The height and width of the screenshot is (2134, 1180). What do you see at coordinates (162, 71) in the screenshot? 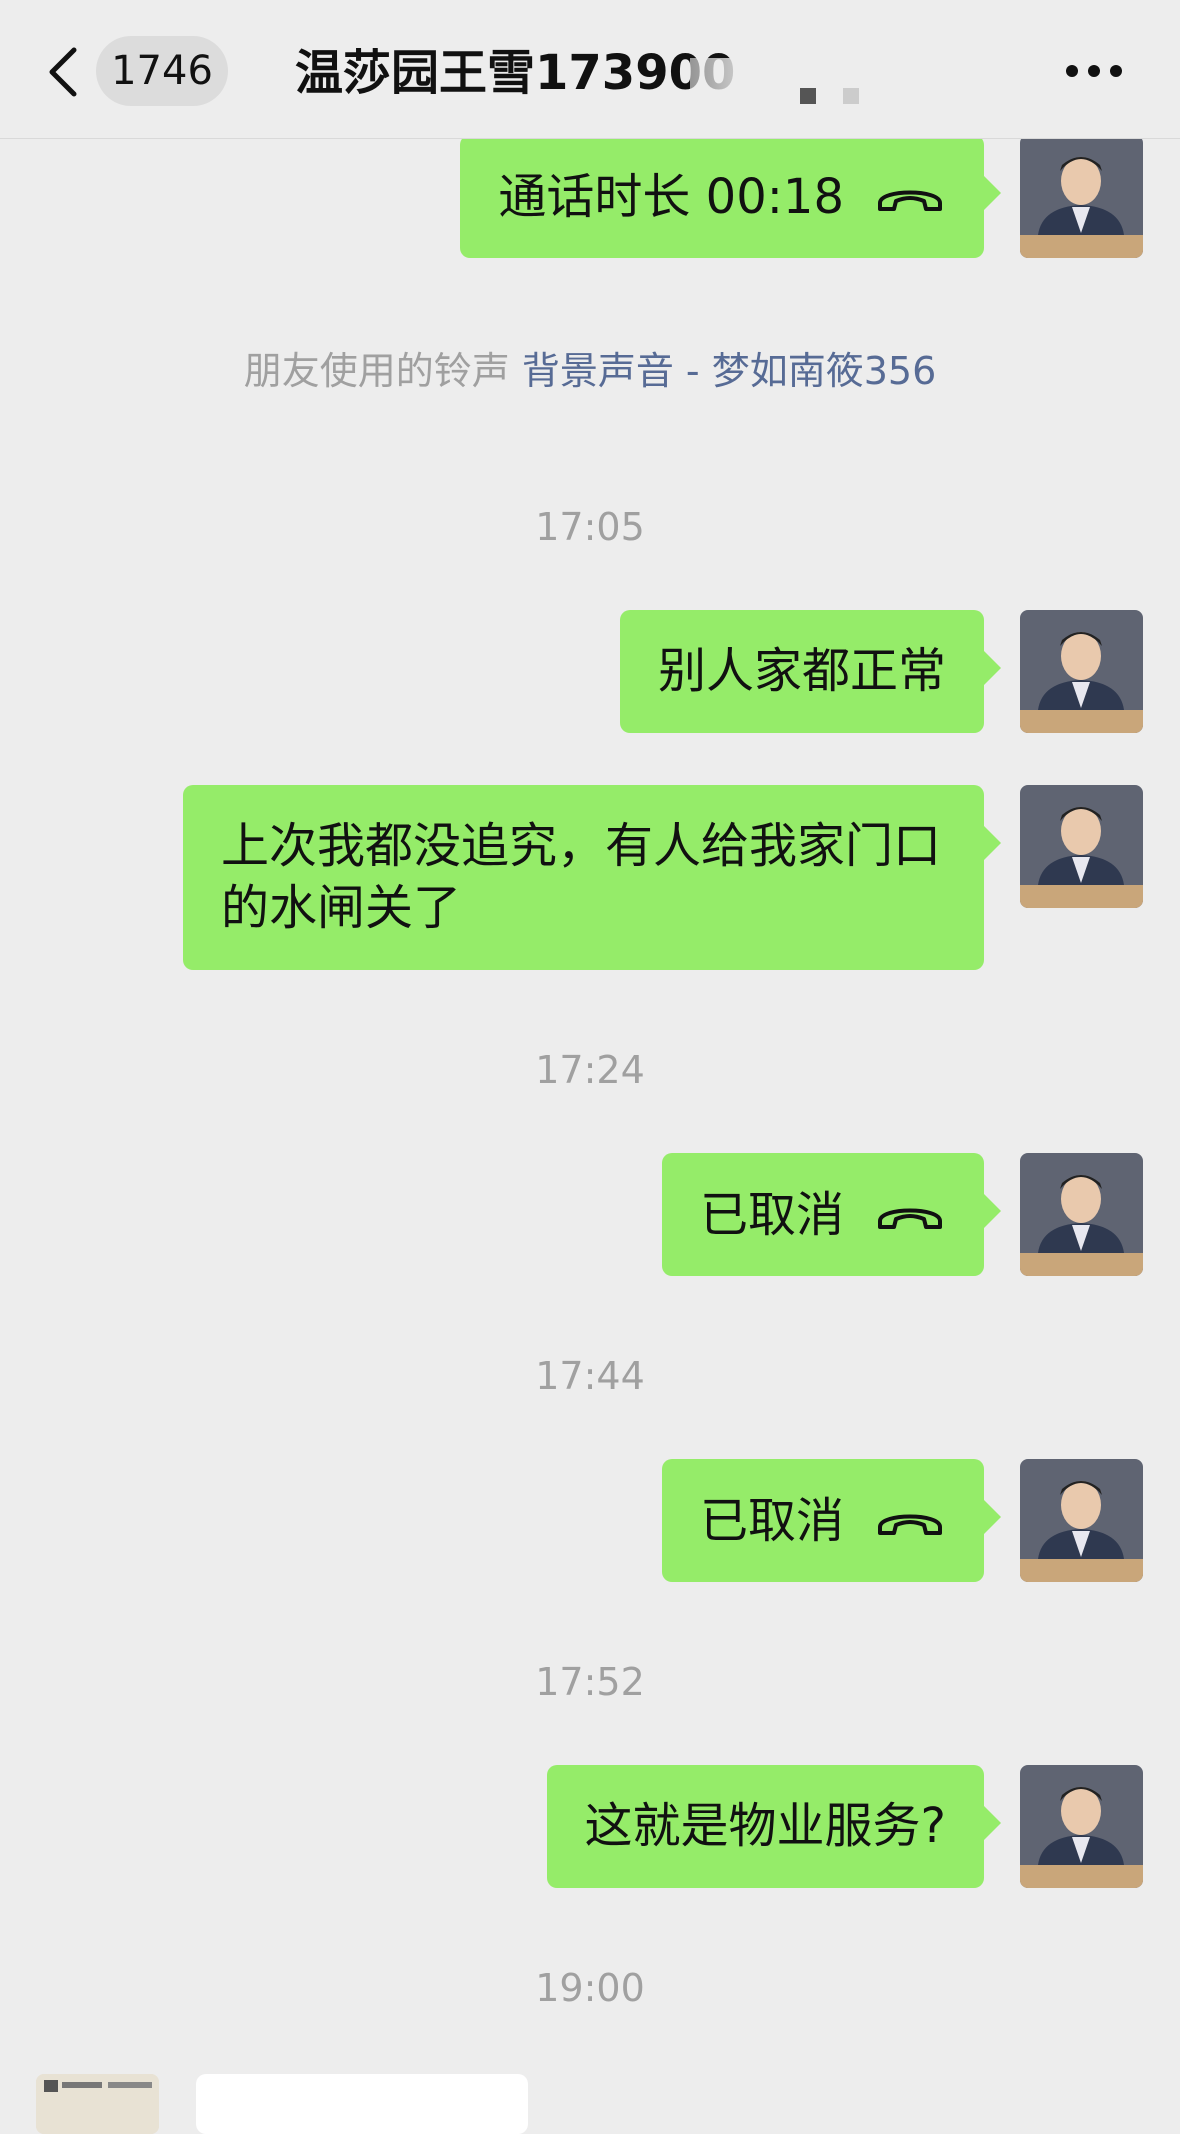
I see `unread-count-badge: 1746` at bounding box center [162, 71].